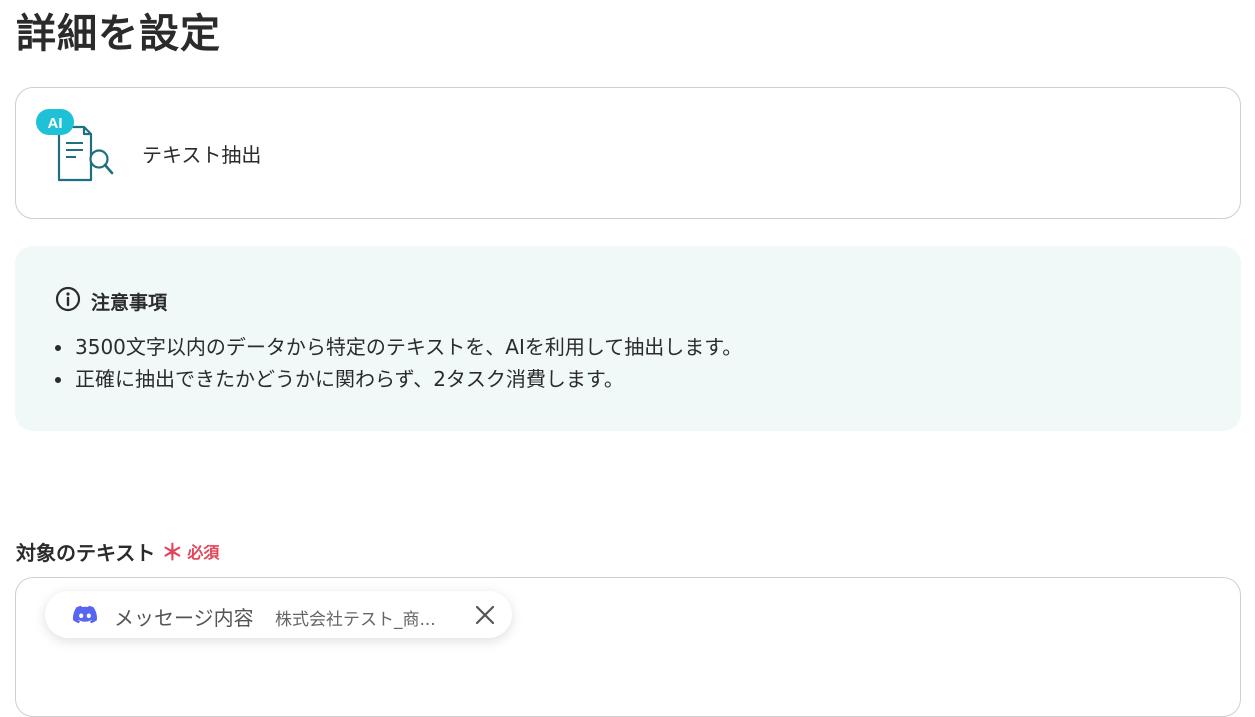  I want to click on discord-icon, so click(85, 615).